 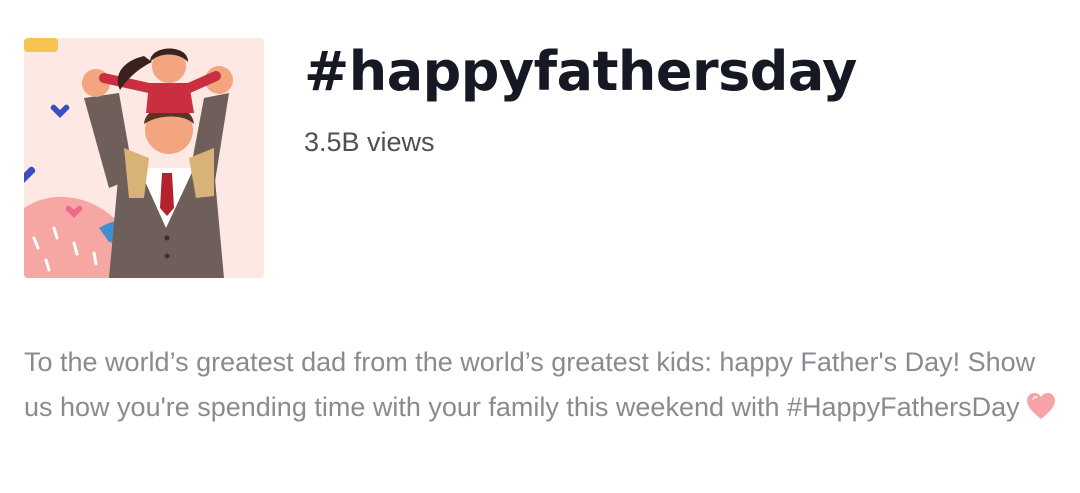 I want to click on father-carrying-child-illustration, so click(x=144, y=158).